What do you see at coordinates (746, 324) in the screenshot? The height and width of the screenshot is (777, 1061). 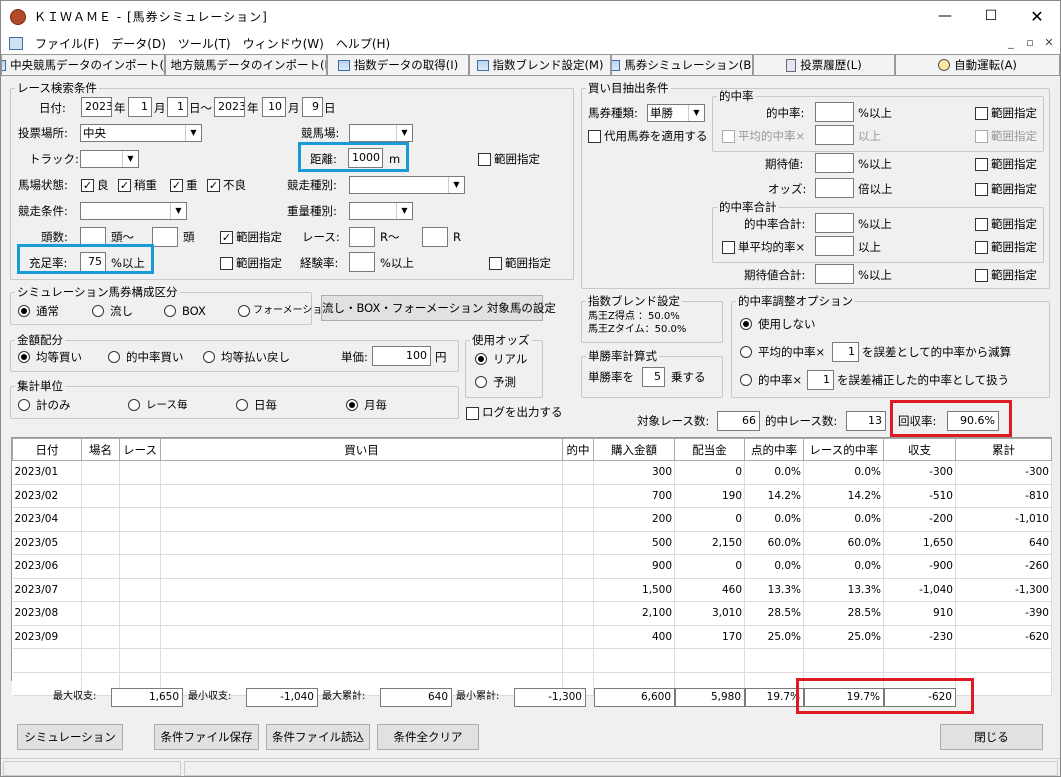 I see `adjust-none-radio` at bounding box center [746, 324].